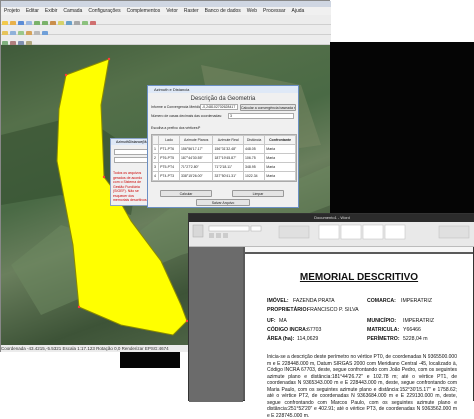 The height and width of the screenshot is (419, 474). Describe the element at coordinates (196, 149) in the screenshot. I see `table-cell: 156°56'17.17"` at that location.